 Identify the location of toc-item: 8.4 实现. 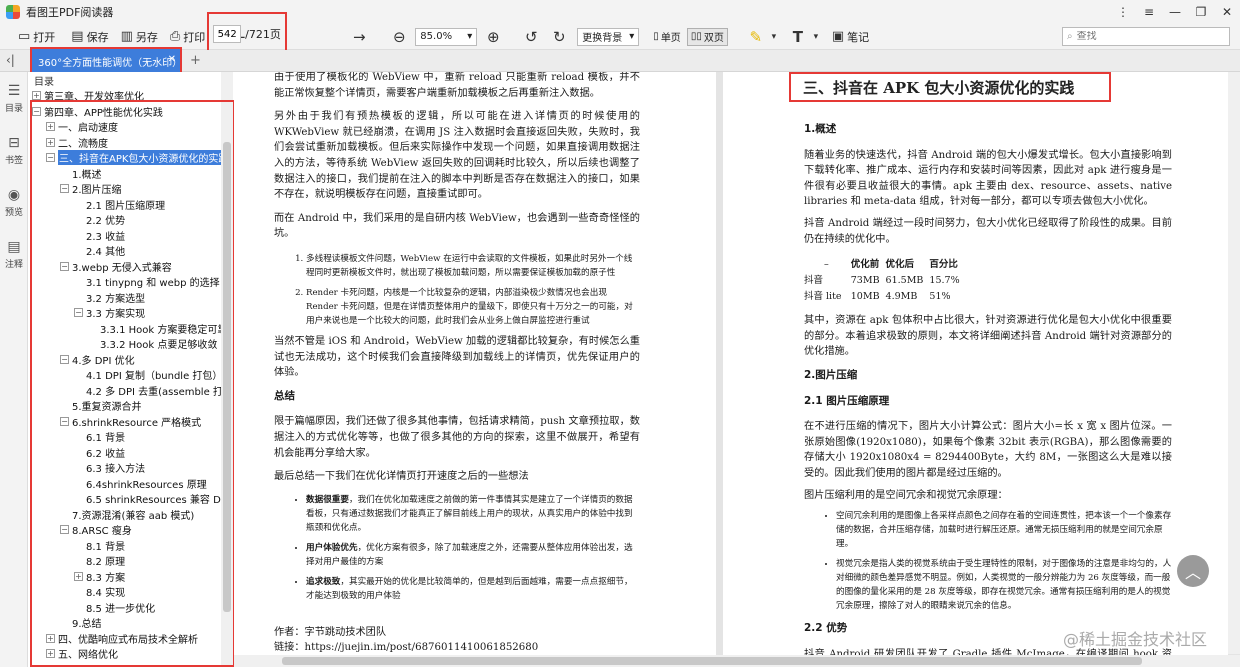
(132, 592).